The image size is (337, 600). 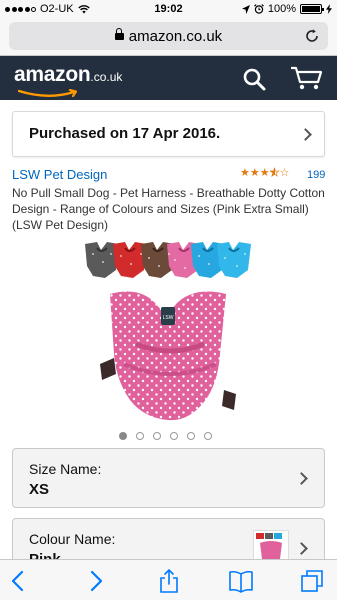 What do you see at coordinates (234, 260) in the screenshot?
I see `harness-thumb-aqua` at bounding box center [234, 260].